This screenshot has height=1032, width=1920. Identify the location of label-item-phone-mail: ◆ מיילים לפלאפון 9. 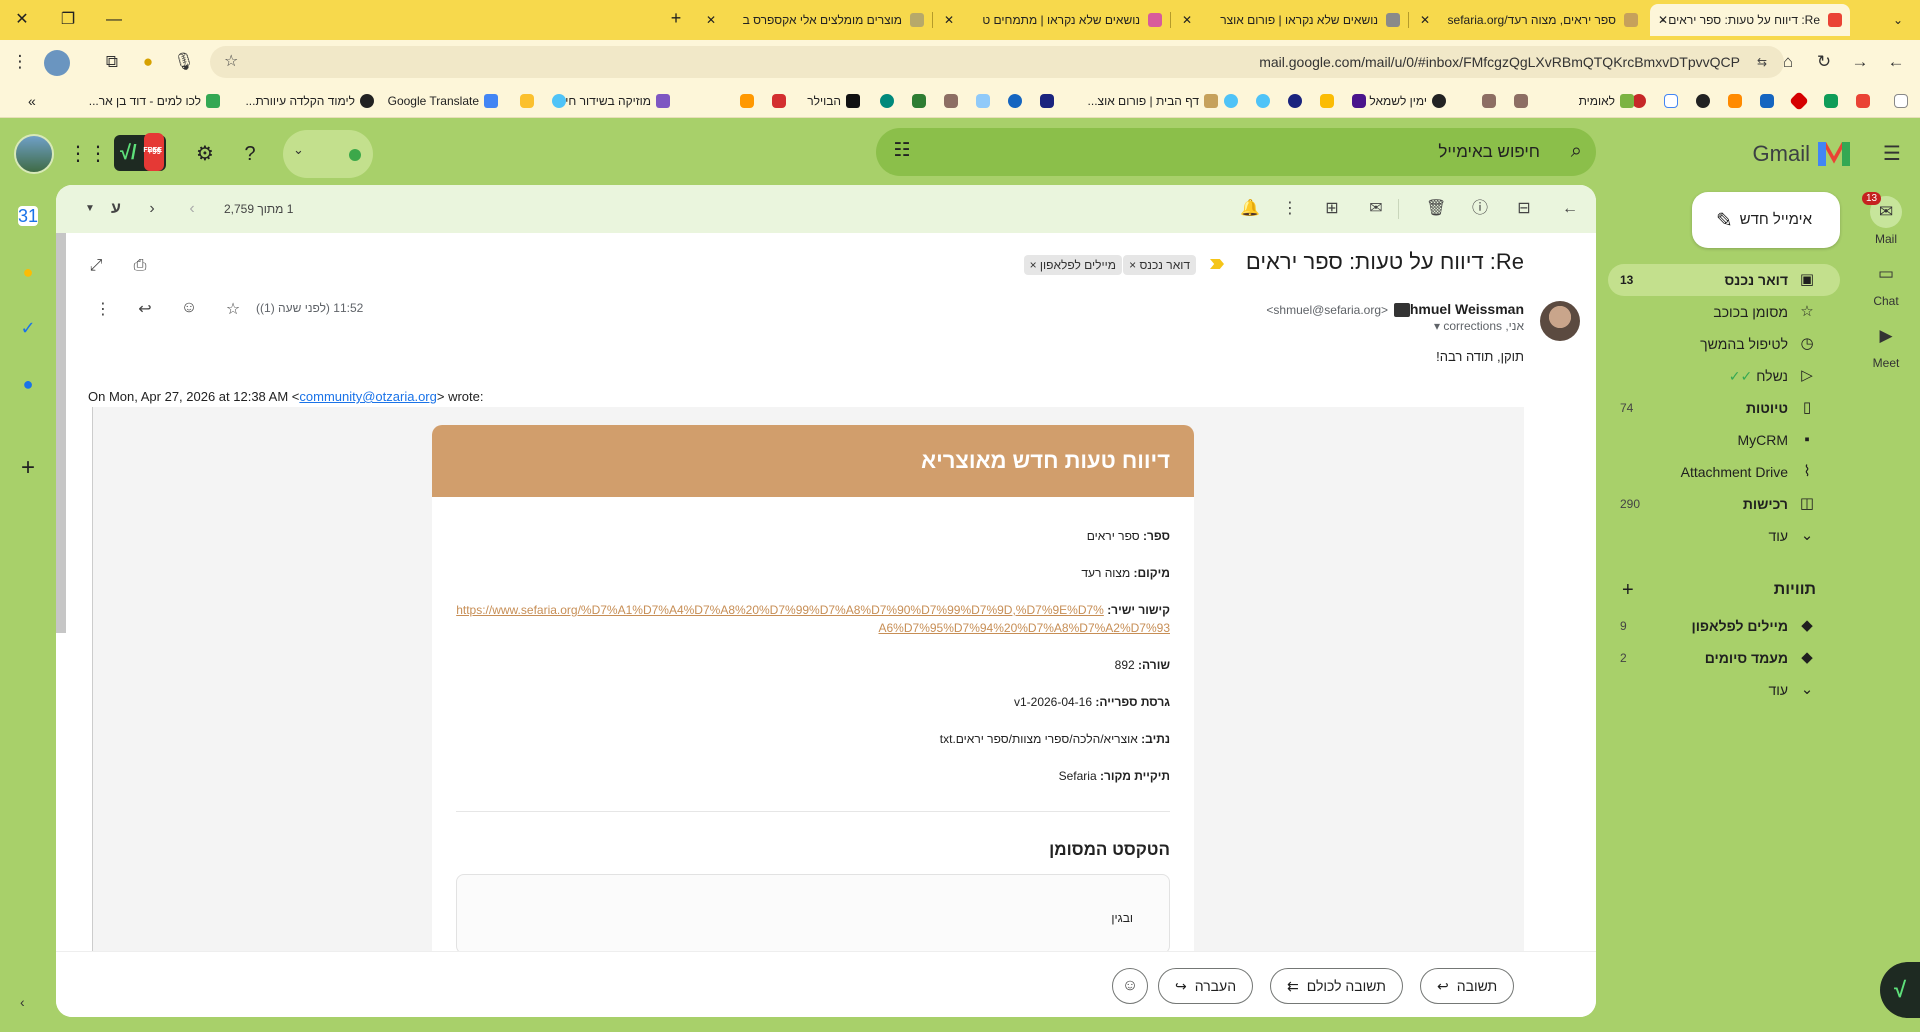
(1724, 626).